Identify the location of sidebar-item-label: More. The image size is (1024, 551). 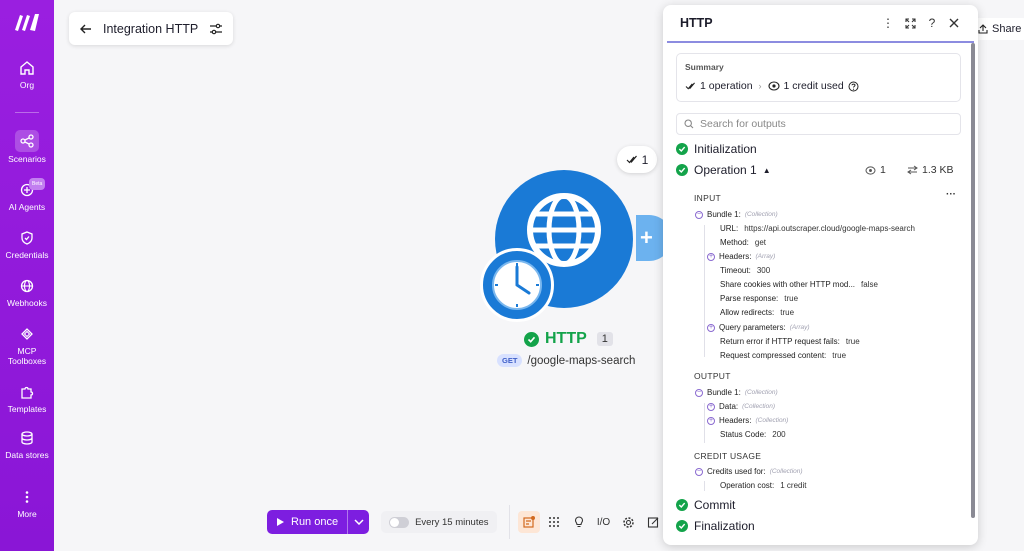
(27, 514).